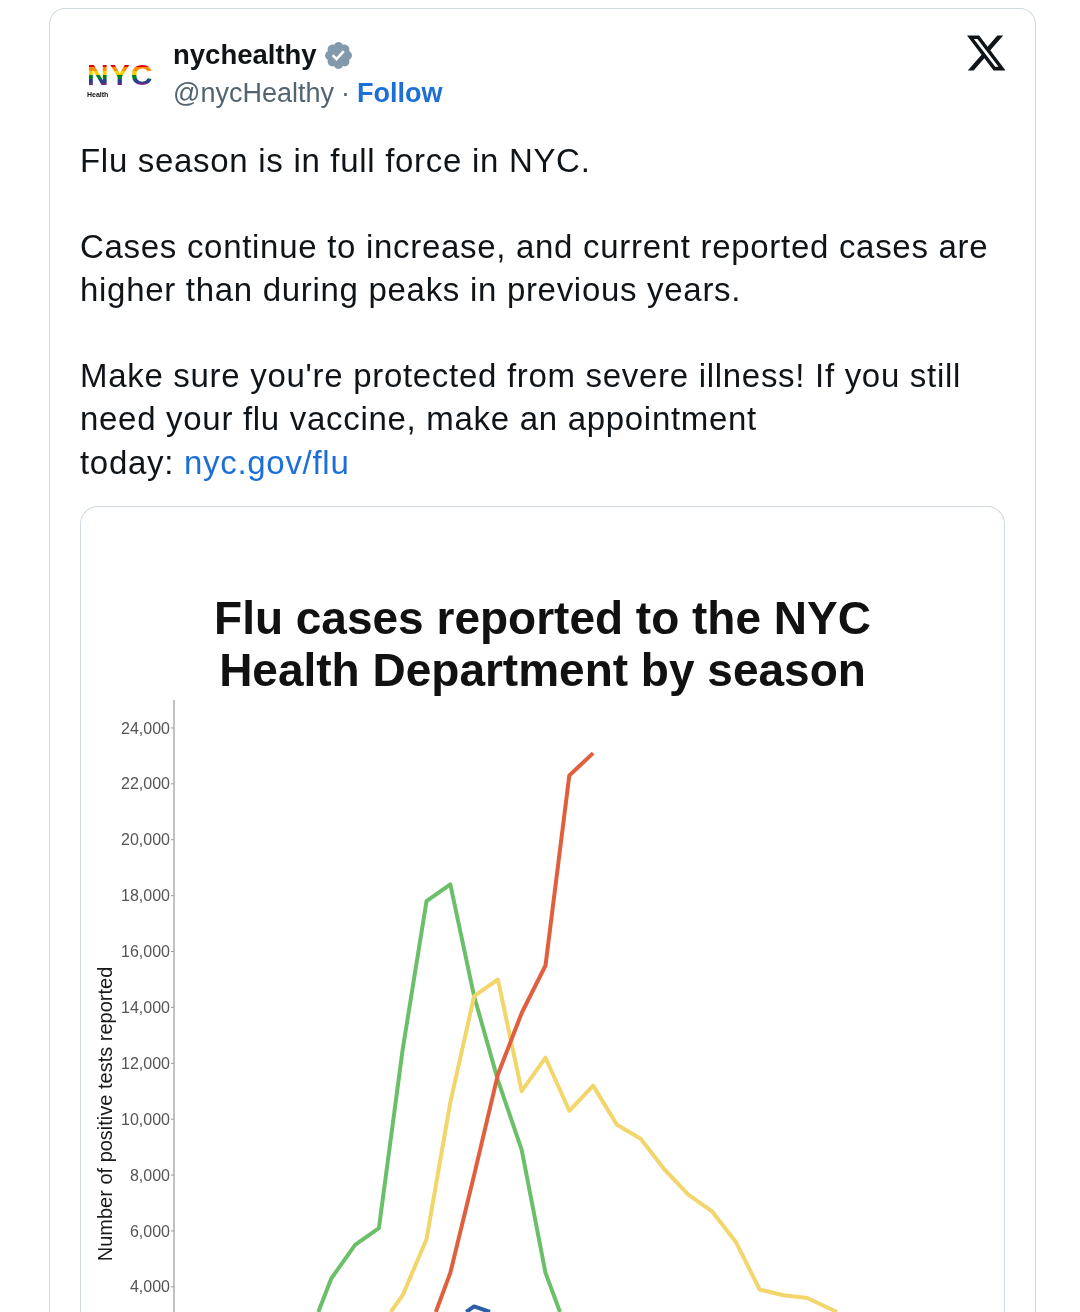 This screenshot has height=1312, width=1080. Describe the element at coordinates (149, 1287) in the screenshot. I see `y-tick-label: 4,000` at that location.